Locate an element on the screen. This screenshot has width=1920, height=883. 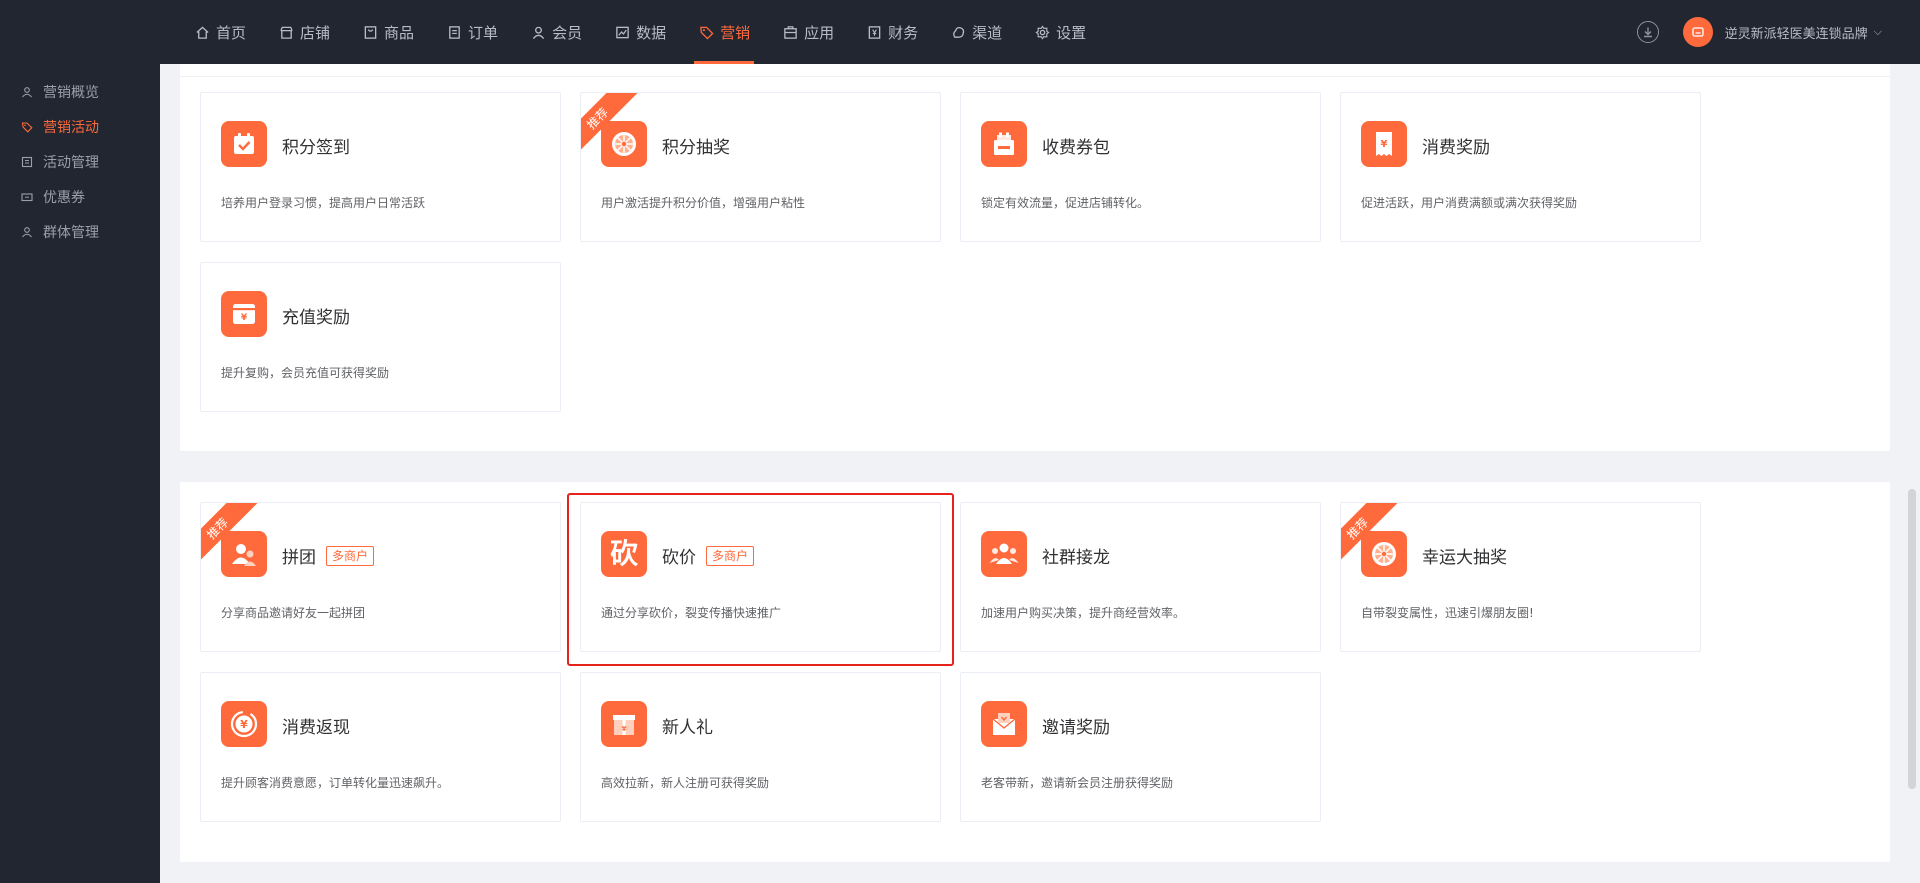
nav-label: 首页 is located at coordinates (231, 32).